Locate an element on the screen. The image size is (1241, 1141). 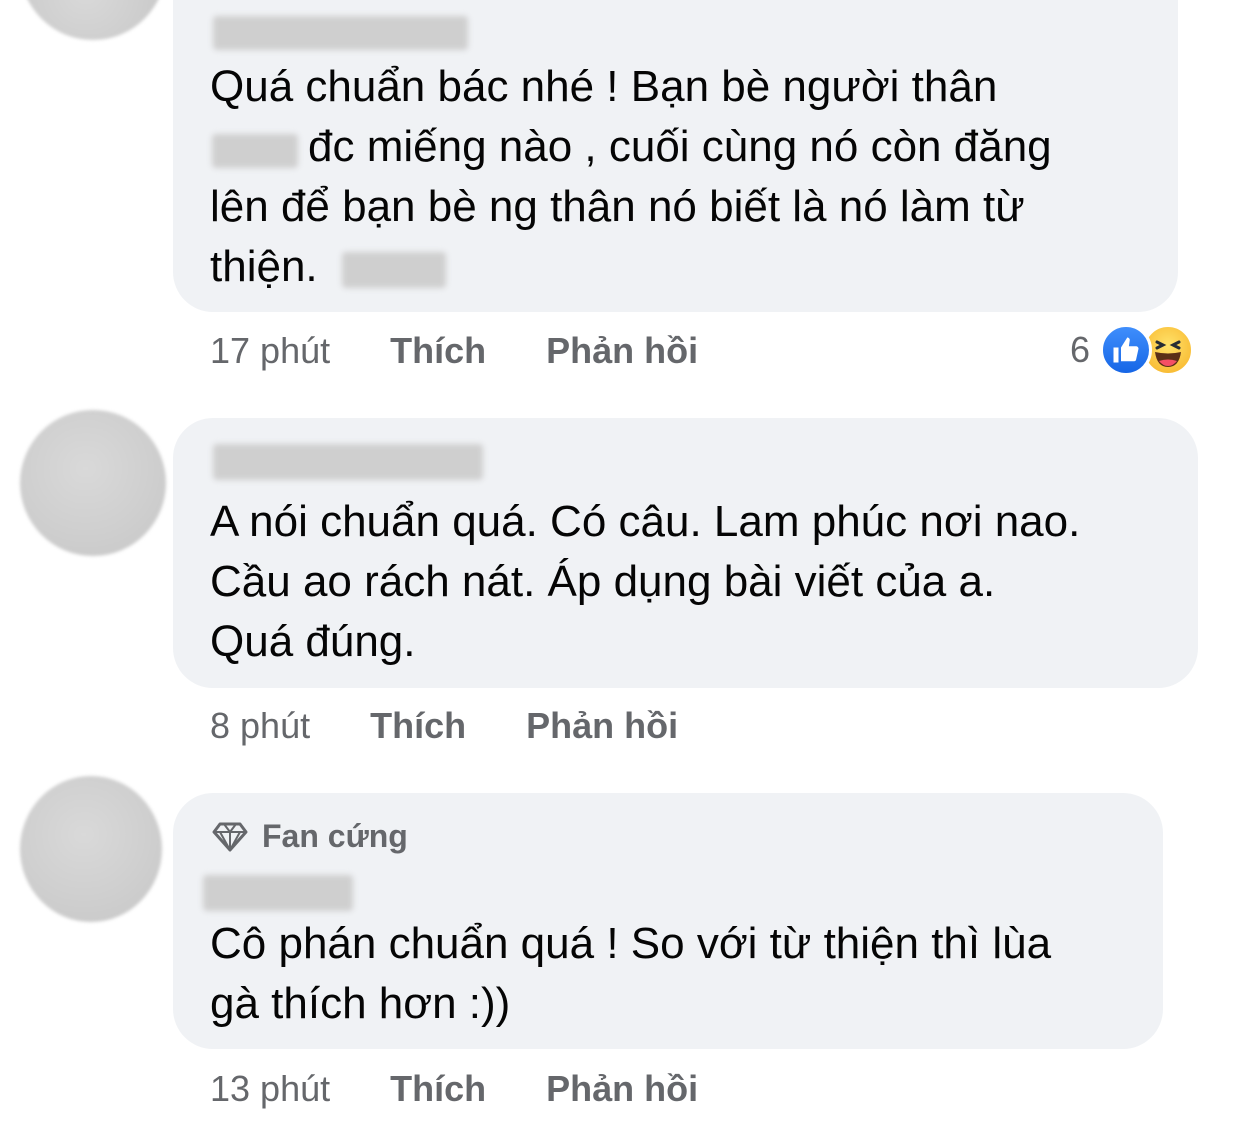
comment-actions: 17 phút Thích Phản hồi is located at coordinates (454, 351).